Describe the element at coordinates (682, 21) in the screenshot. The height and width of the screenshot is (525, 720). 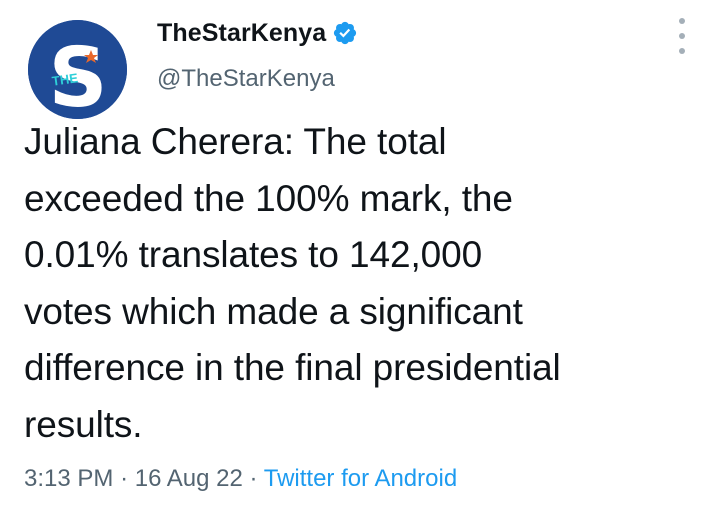
I see `more-vertical-icon` at that location.